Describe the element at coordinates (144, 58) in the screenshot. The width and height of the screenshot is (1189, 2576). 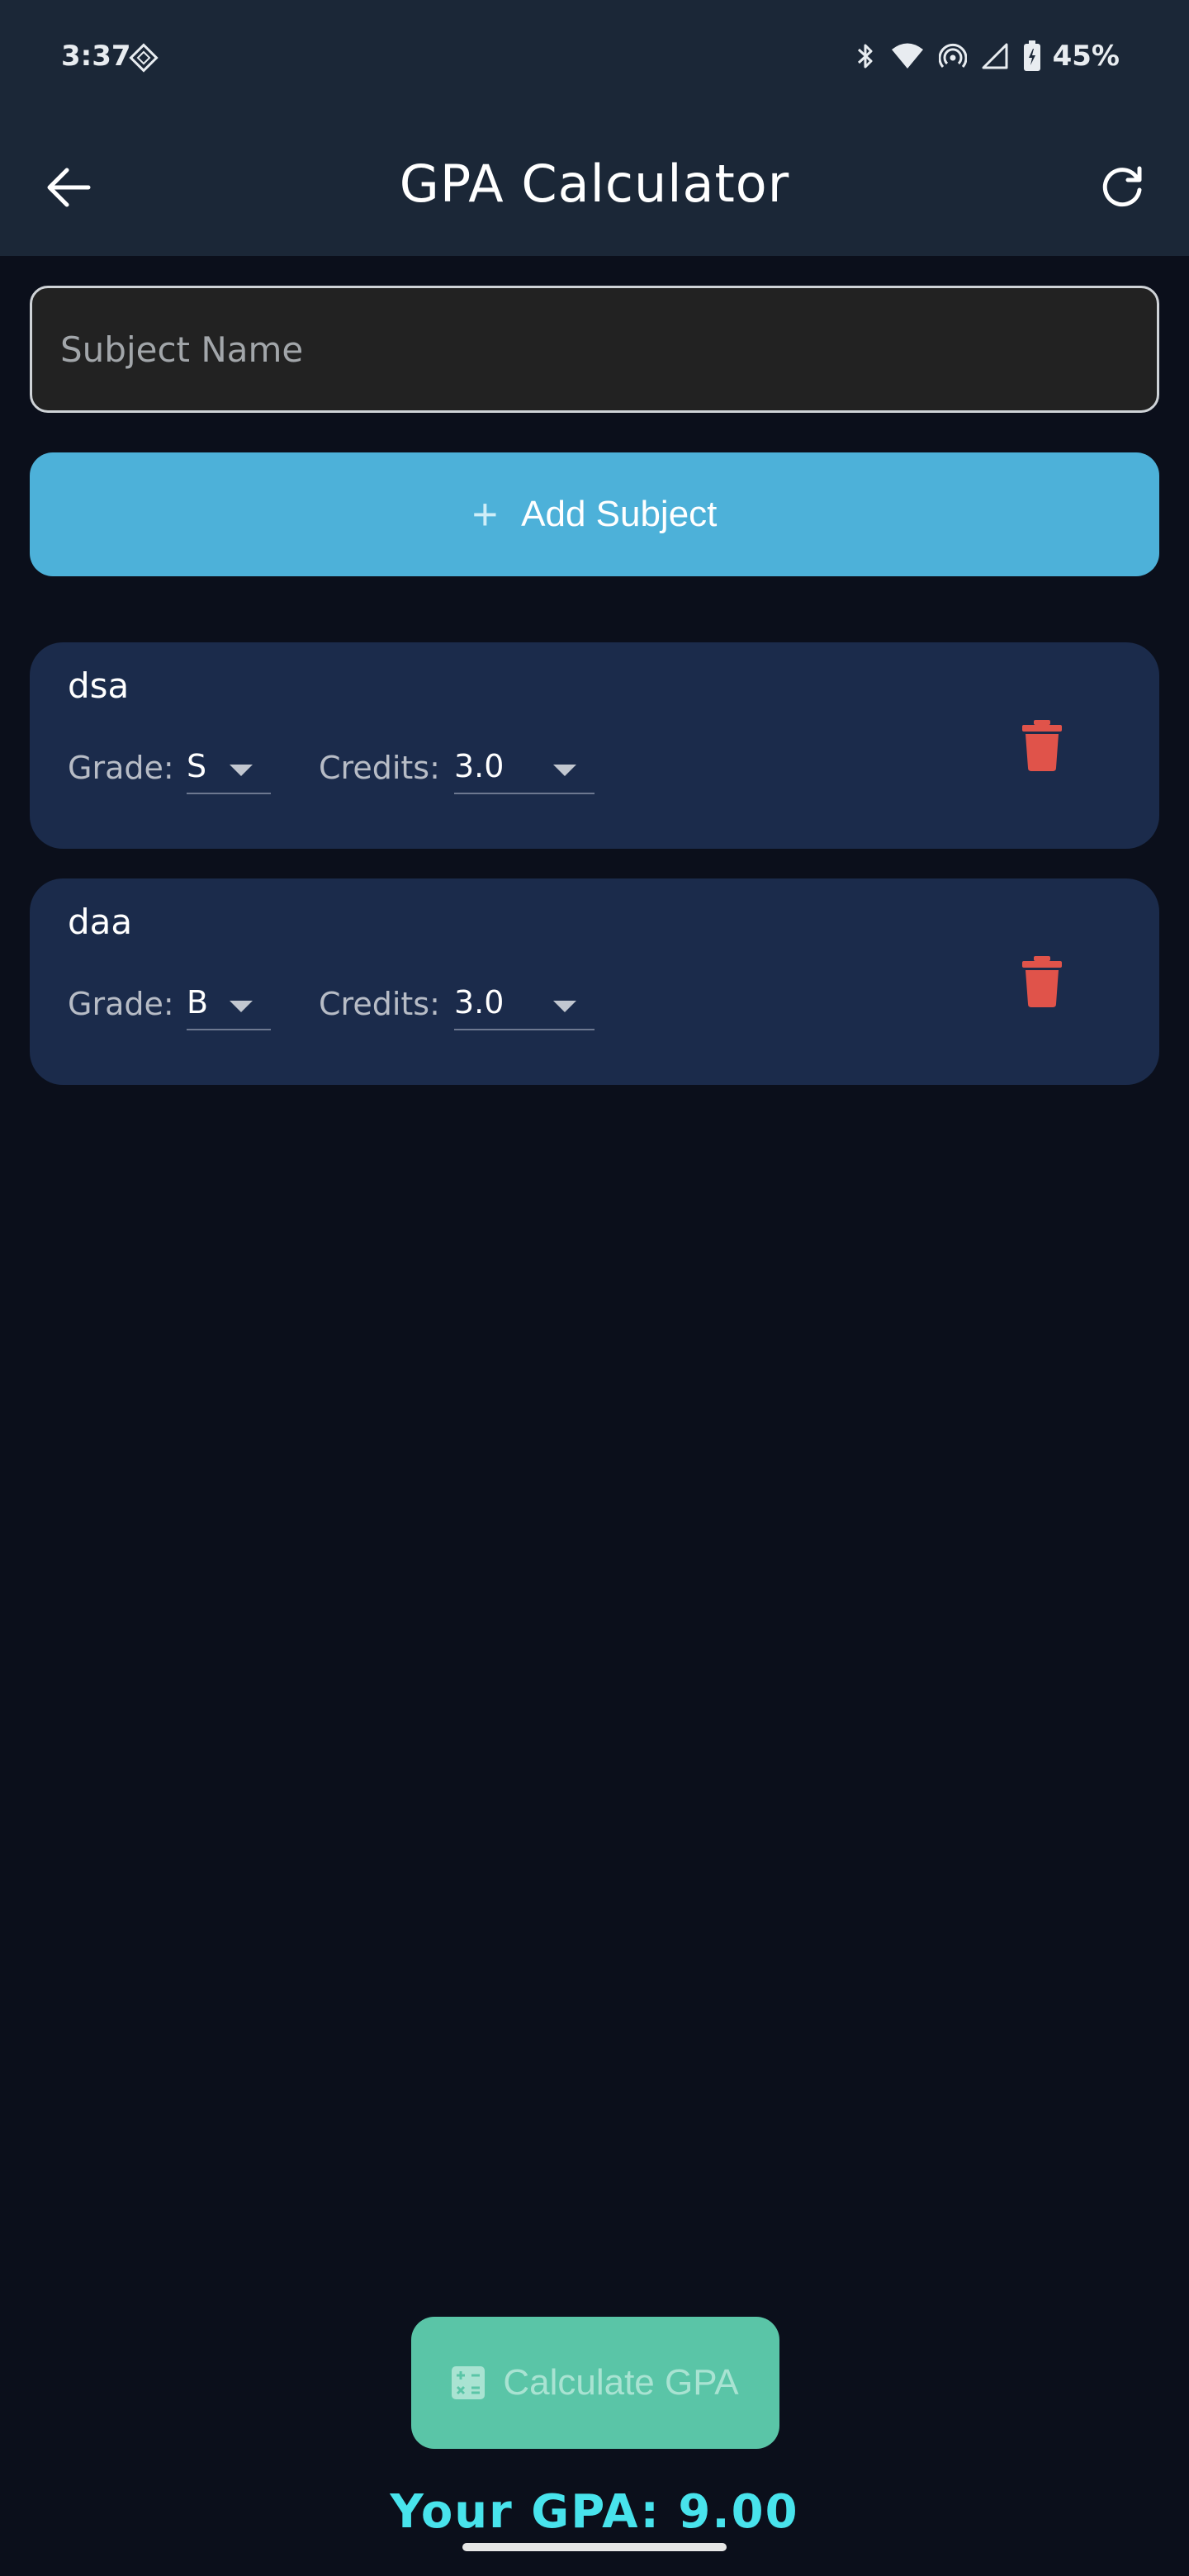
I see `notification-app-icon` at that location.